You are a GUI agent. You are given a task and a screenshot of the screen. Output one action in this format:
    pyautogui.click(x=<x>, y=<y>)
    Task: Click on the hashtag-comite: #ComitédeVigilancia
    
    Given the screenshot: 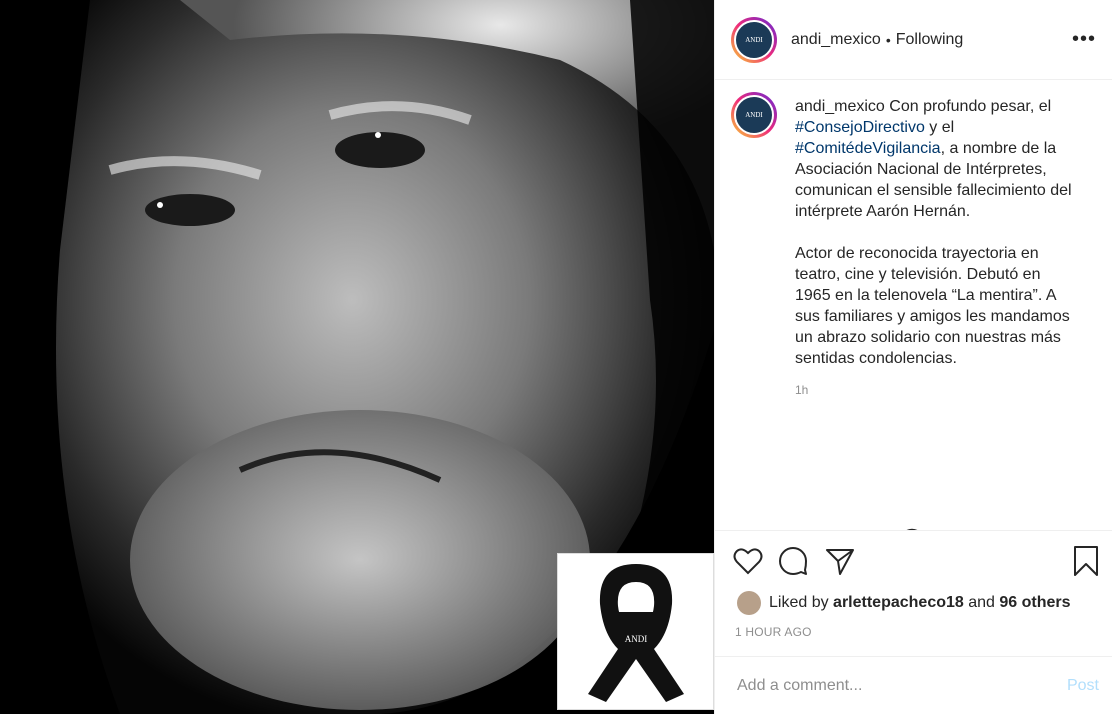 What is the action you would take?
    pyautogui.click(x=868, y=148)
    